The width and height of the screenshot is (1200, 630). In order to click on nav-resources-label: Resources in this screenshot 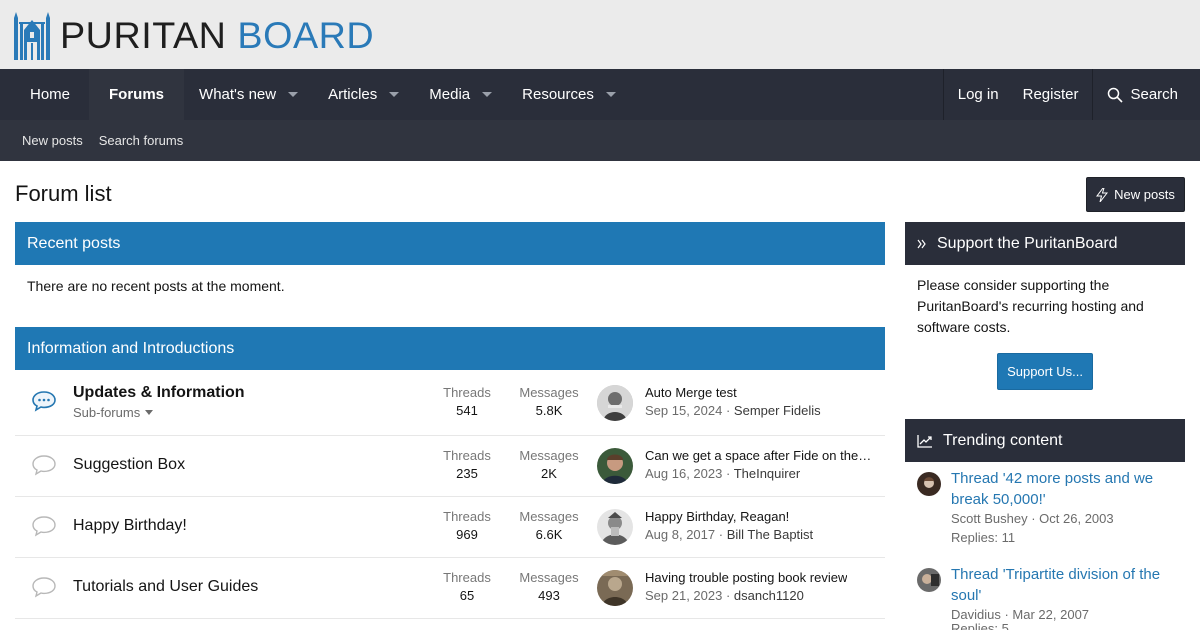, I will do `click(558, 94)`.